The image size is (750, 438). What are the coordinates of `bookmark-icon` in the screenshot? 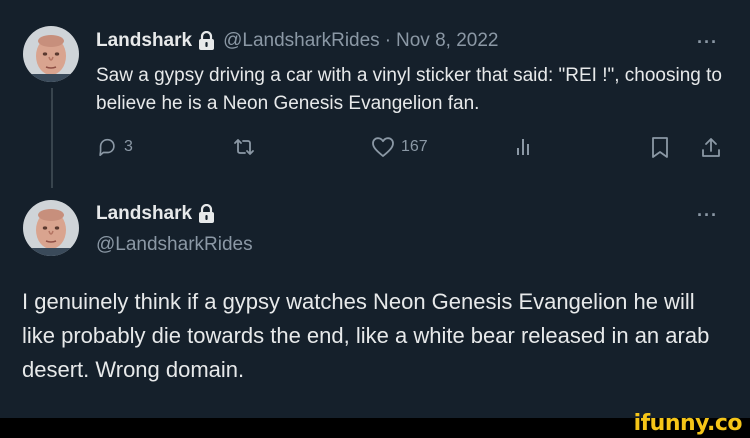 It's located at (660, 147).